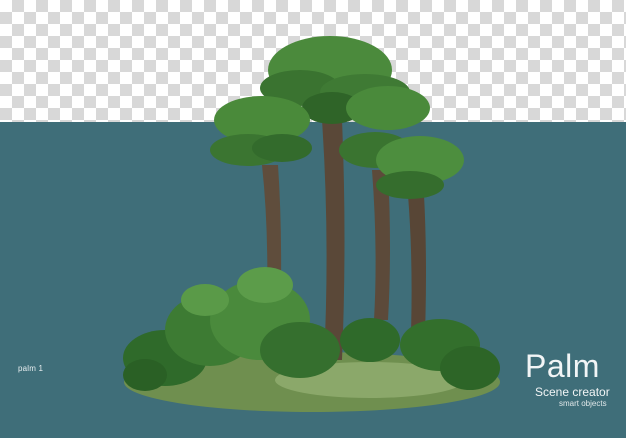 This screenshot has width=626, height=438. Describe the element at coordinates (572, 392) in the screenshot. I see `brand-subtitle: Scene creator` at that location.